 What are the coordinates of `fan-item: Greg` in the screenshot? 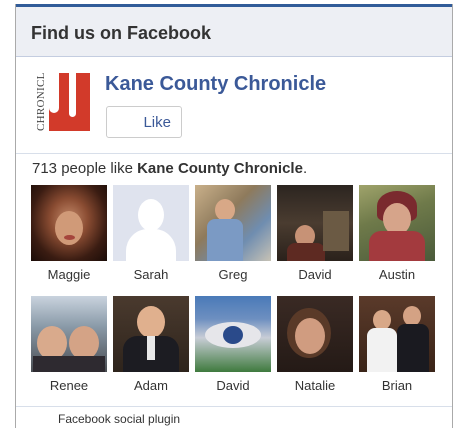 It's located at (233, 233).